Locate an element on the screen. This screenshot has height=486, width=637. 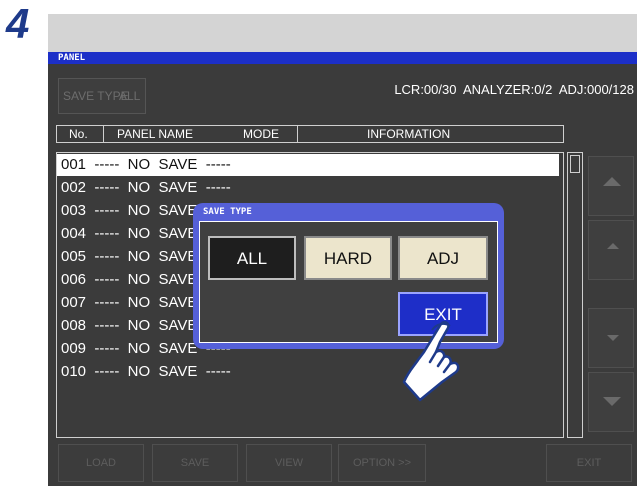
double-down-arrow-icon is located at coordinates (612, 401).